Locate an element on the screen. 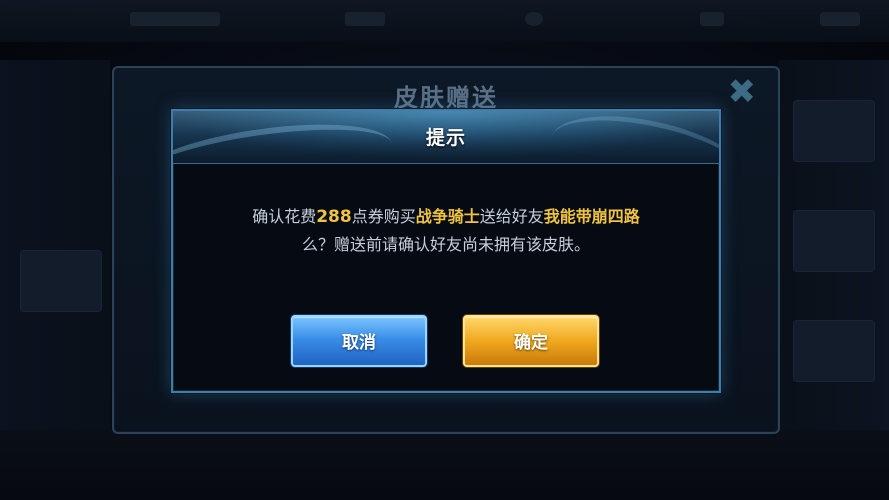  skin-name: 战争骑士 is located at coordinates (447, 216).